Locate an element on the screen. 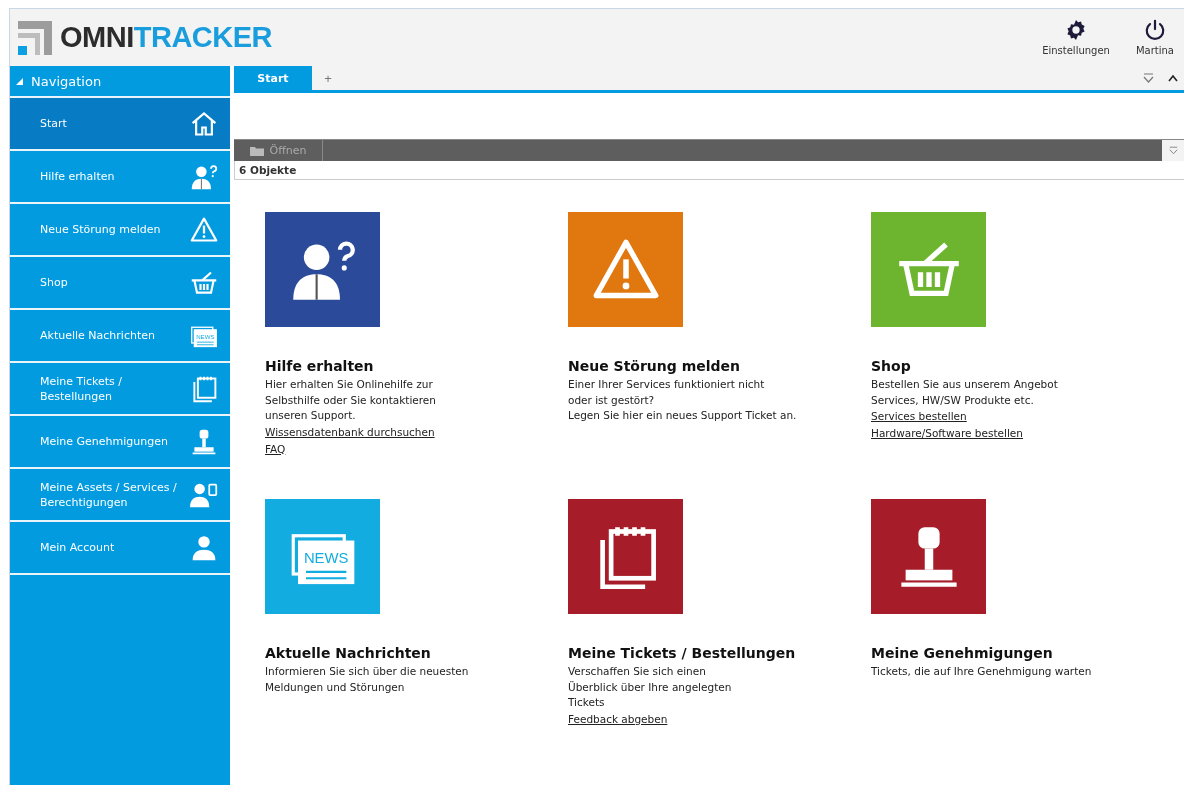 Image resolution: width=1184 pixels, height=785 pixels. add-tab-button: + is located at coordinates (328, 78).